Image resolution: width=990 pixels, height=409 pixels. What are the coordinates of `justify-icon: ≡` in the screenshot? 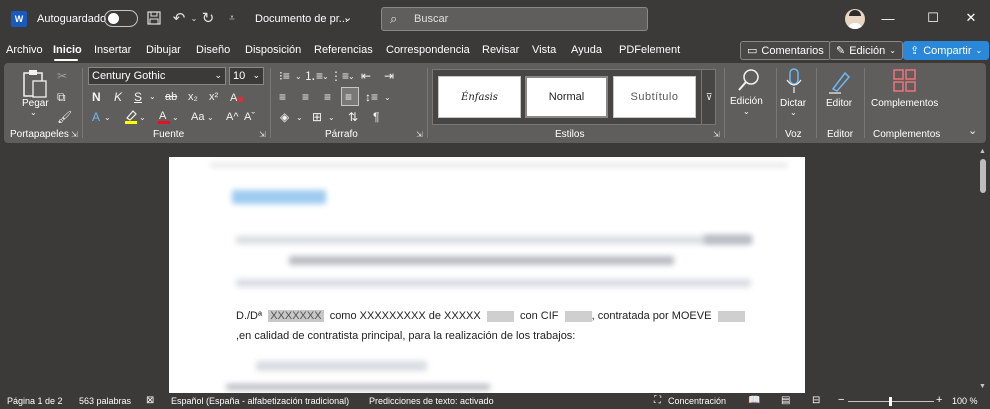 It's located at (350, 96).